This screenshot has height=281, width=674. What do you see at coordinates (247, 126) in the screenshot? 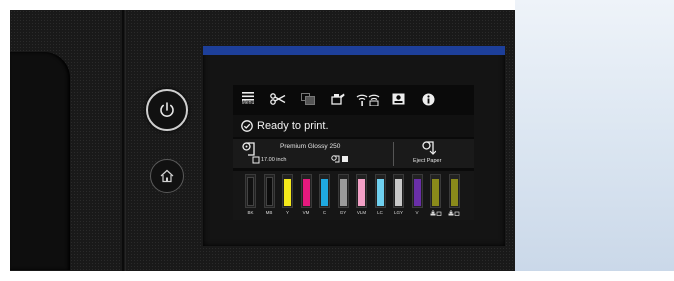
I see `check-circle-icon` at bounding box center [247, 126].